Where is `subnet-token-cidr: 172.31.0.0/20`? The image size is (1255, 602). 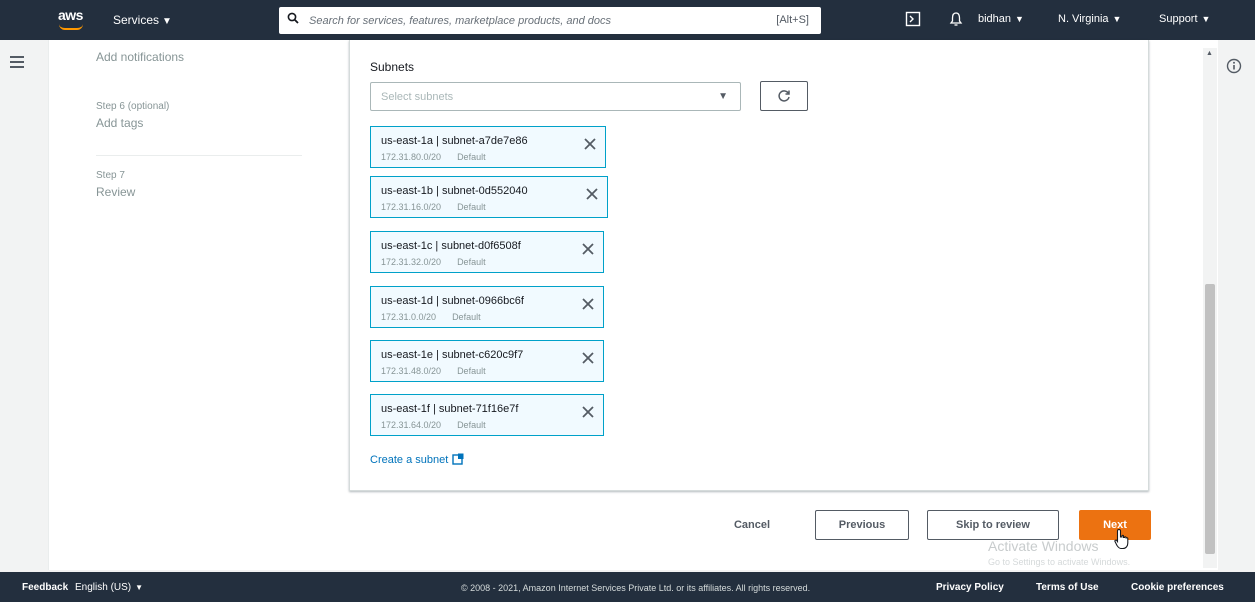 subnet-token-cidr: 172.31.0.0/20 is located at coordinates (409, 317).